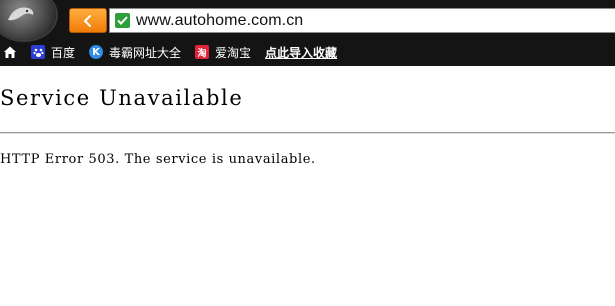 The width and height of the screenshot is (615, 306). Describe the element at coordinates (122, 98) in the screenshot. I see `error-title: Service Unavailable` at that location.